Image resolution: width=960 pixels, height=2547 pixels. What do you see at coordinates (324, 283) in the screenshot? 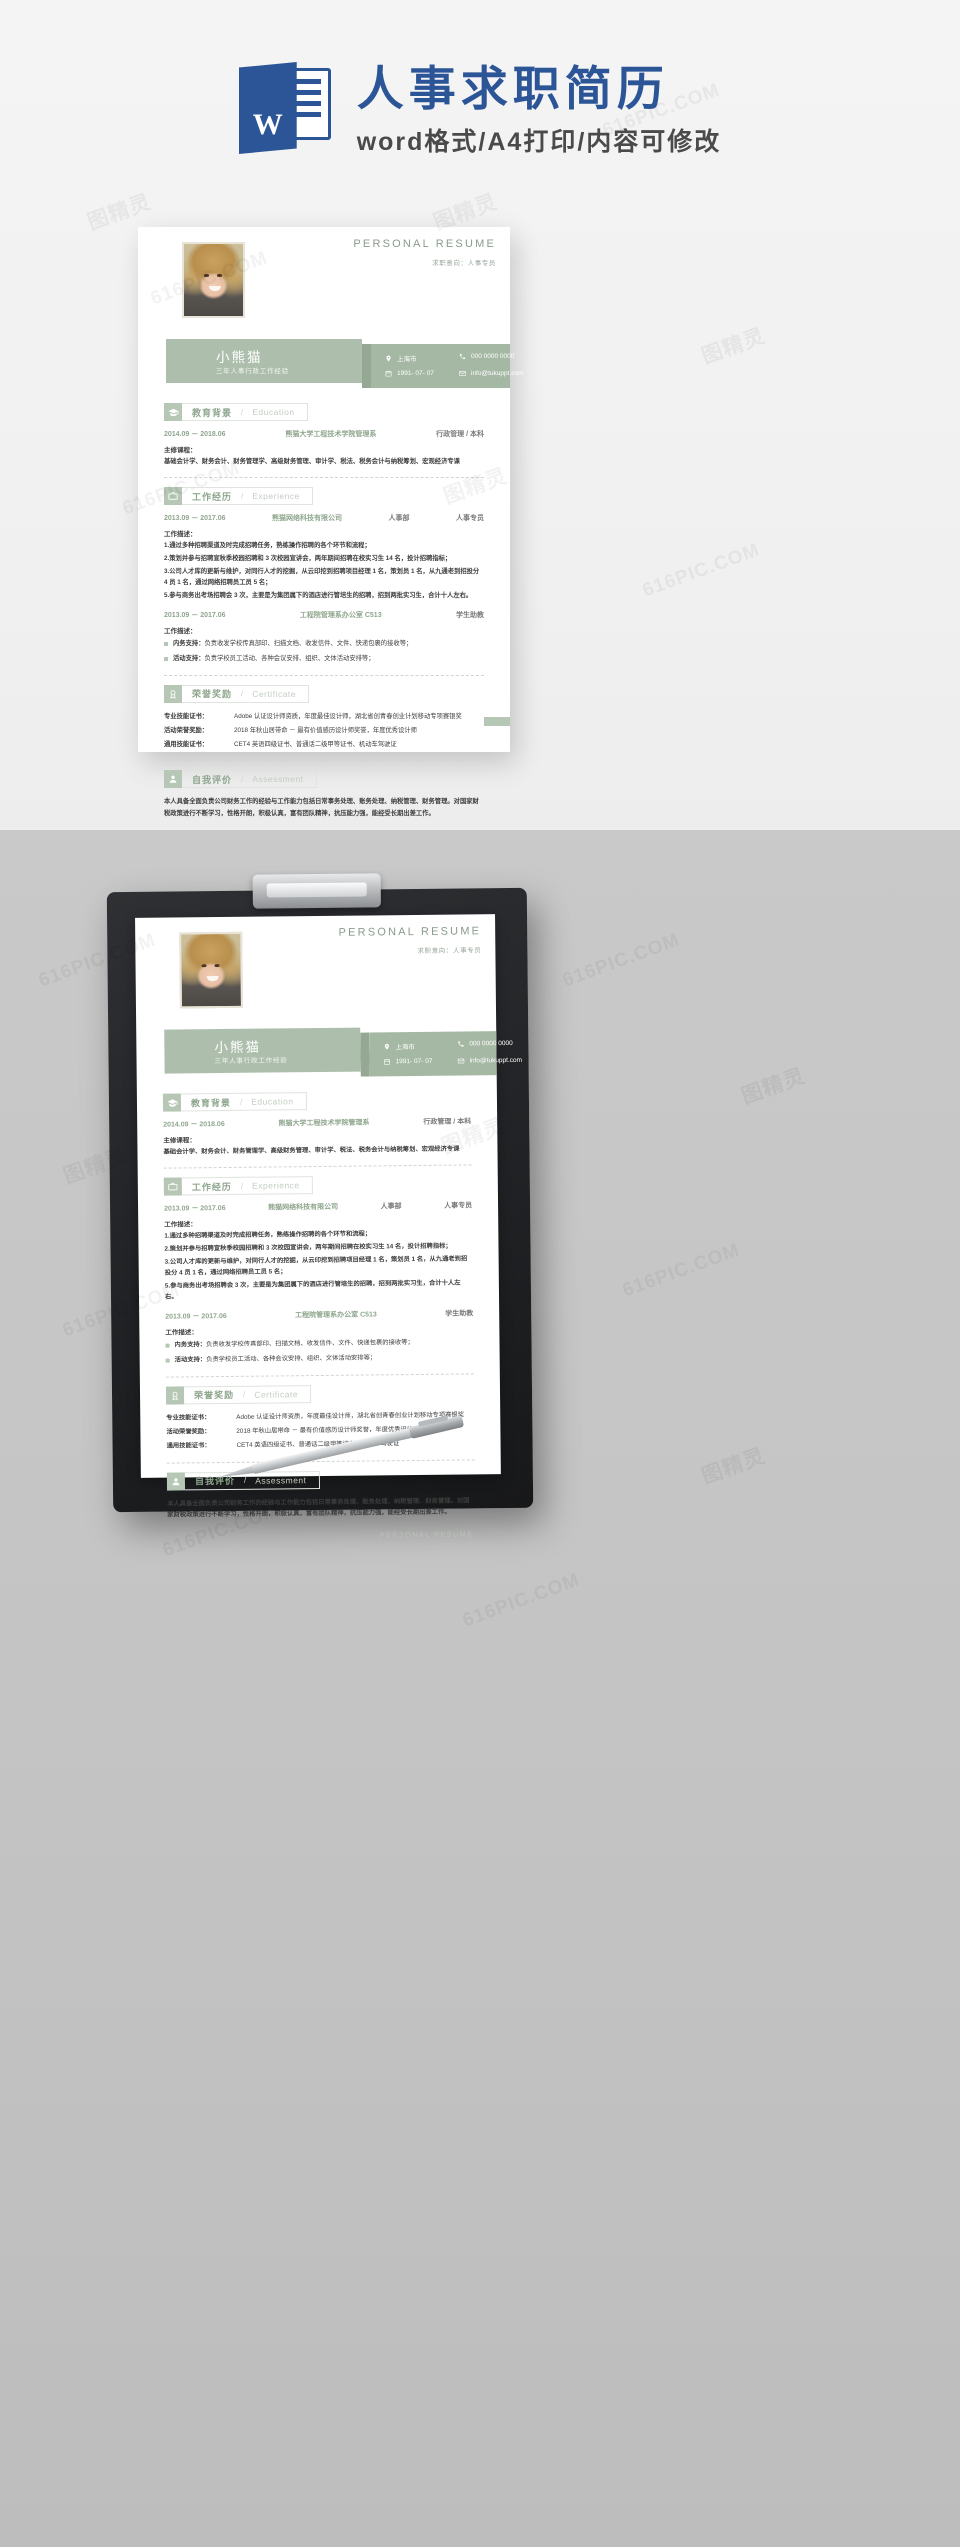
I see `resume-top: PERSONAL RESUME 求职意向：人事专员` at bounding box center [324, 283].